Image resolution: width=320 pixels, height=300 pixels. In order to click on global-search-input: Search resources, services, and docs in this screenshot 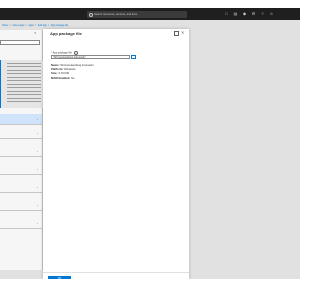, I will do `click(137, 14)`.